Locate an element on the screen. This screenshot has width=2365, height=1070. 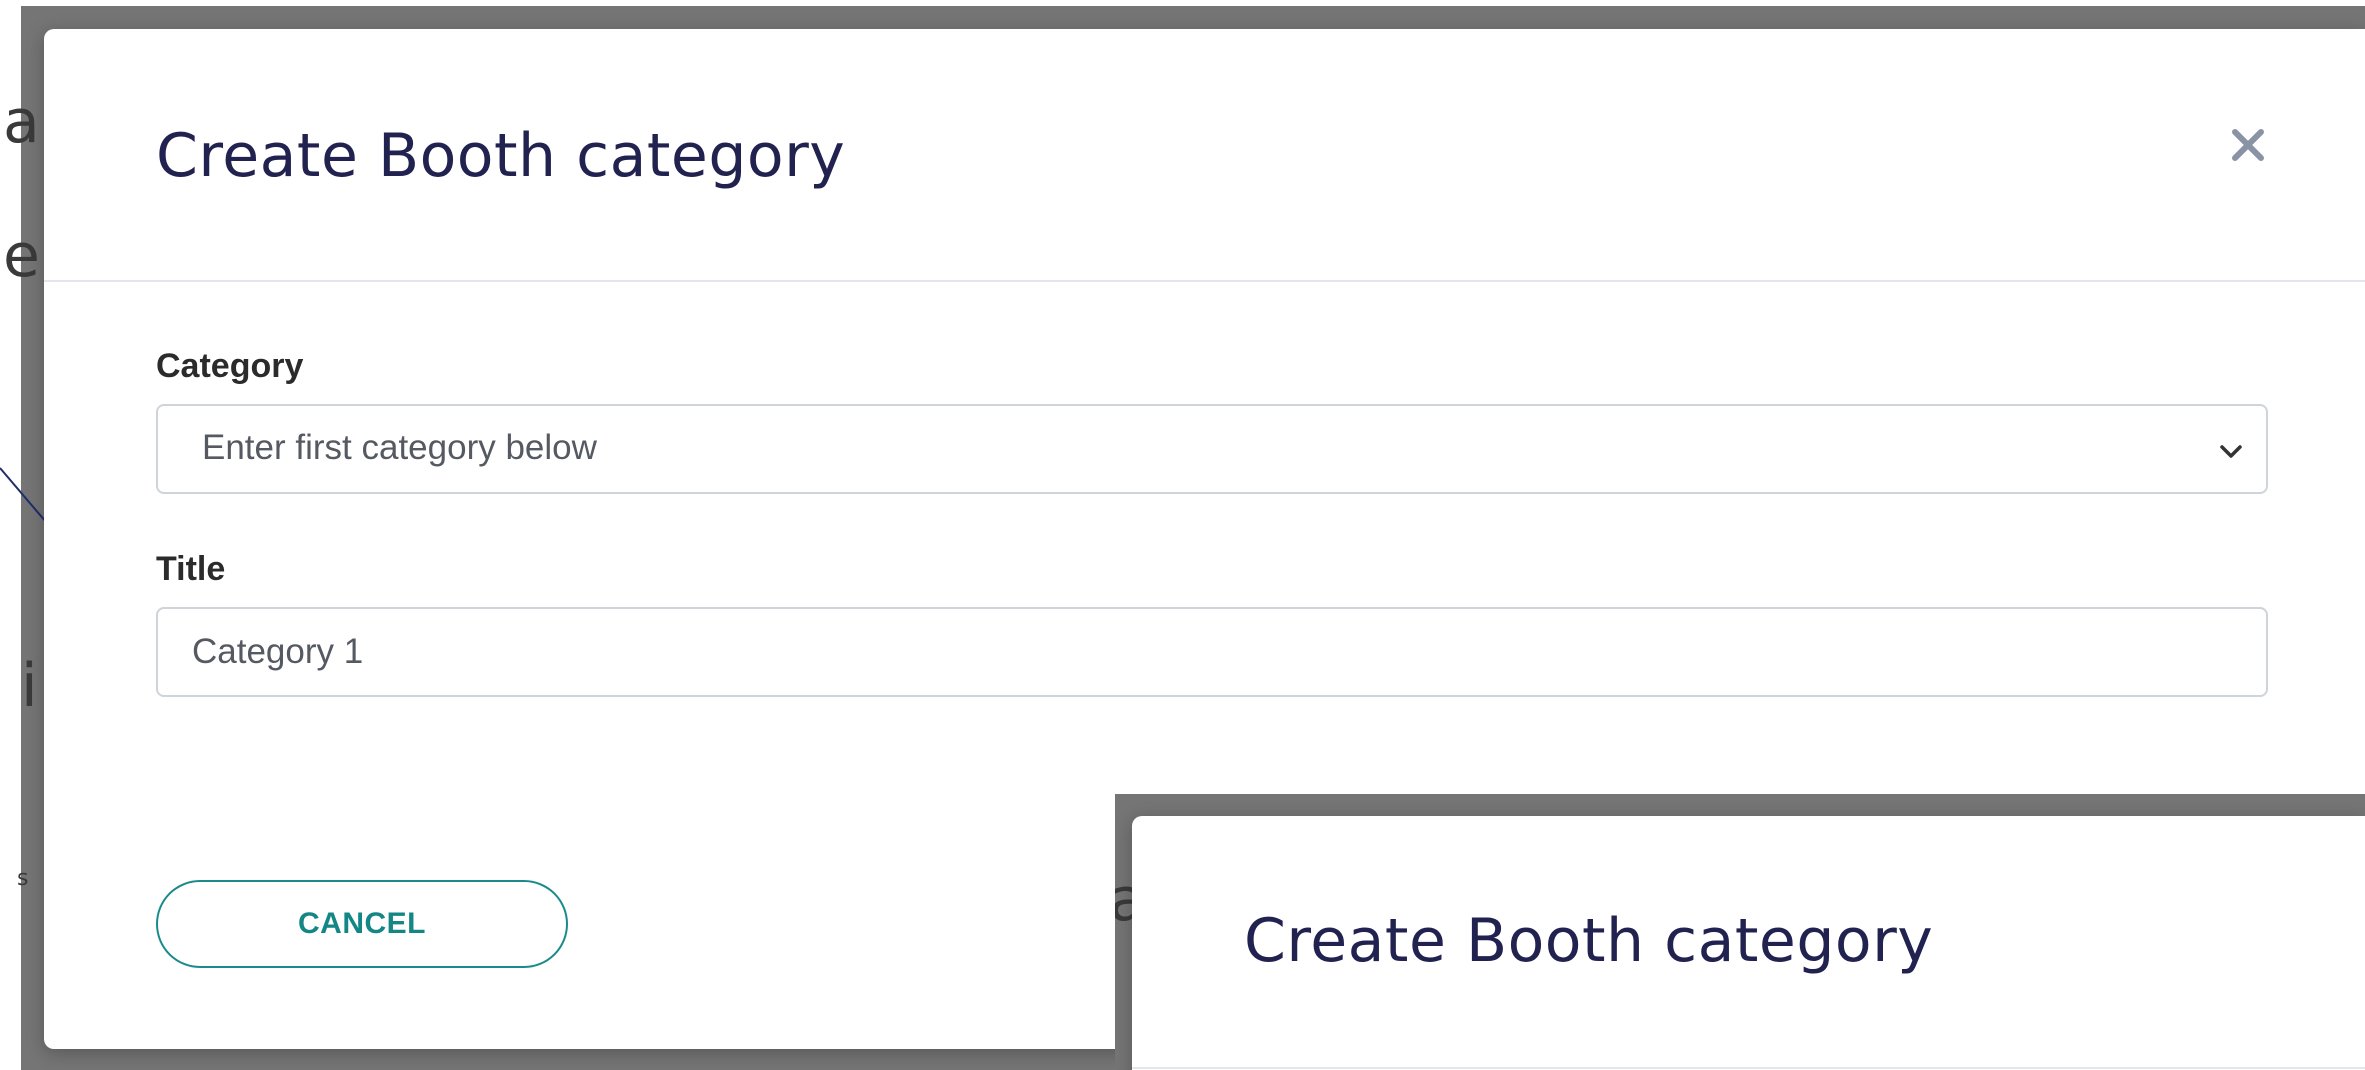
category-select-value: Enter first category below is located at coordinates (399, 447).